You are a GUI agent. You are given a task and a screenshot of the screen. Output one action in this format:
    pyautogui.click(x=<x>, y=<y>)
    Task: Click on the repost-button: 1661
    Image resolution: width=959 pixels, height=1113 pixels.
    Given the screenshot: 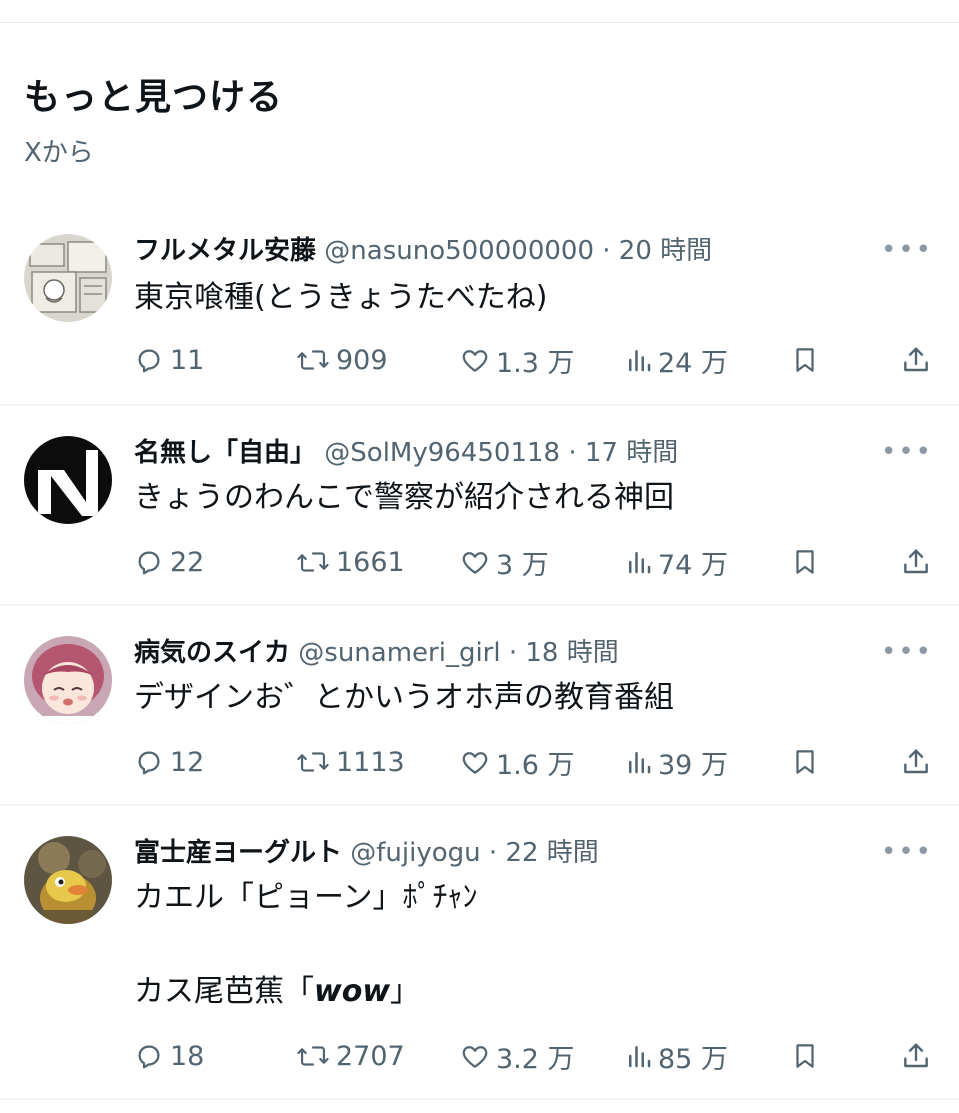 What is the action you would take?
    pyautogui.click(x=350, y=562)
    